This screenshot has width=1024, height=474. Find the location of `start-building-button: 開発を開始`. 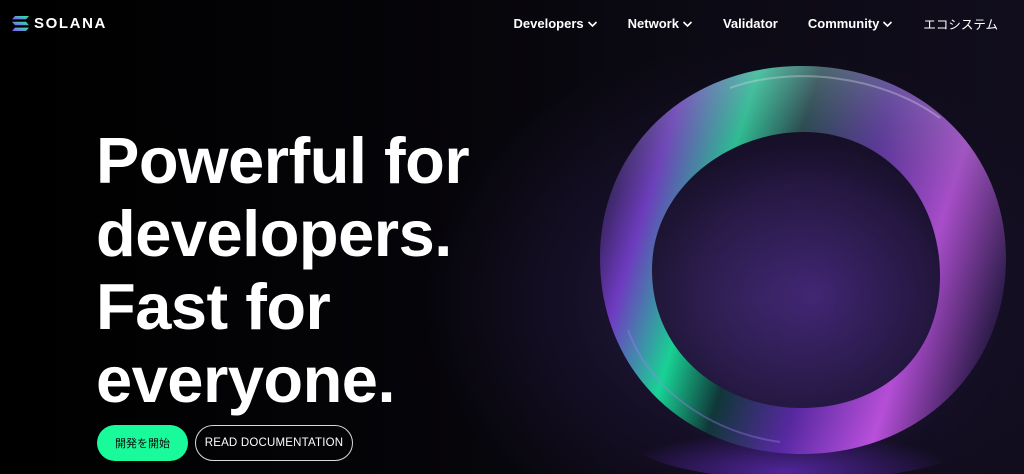

start-building-button: 開発を開始 is located at coordinates (142, 443).